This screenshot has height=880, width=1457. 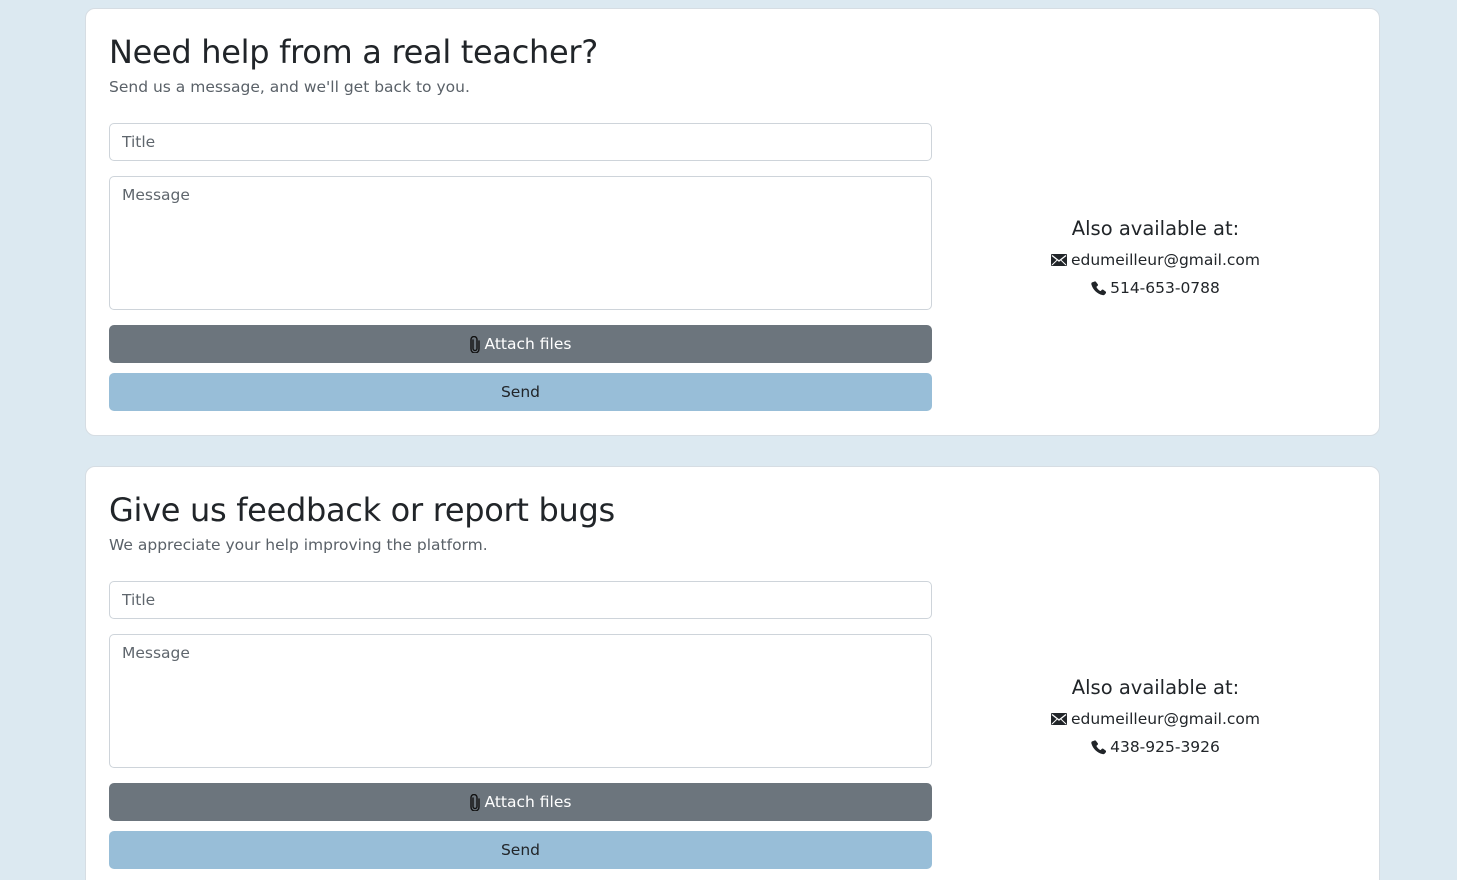 What do you see at coordinates (1165, 719) in the screenshot?
I see `feedback-email-text: edumeilleur@gmail.com` at bounding box center [1165, 719].